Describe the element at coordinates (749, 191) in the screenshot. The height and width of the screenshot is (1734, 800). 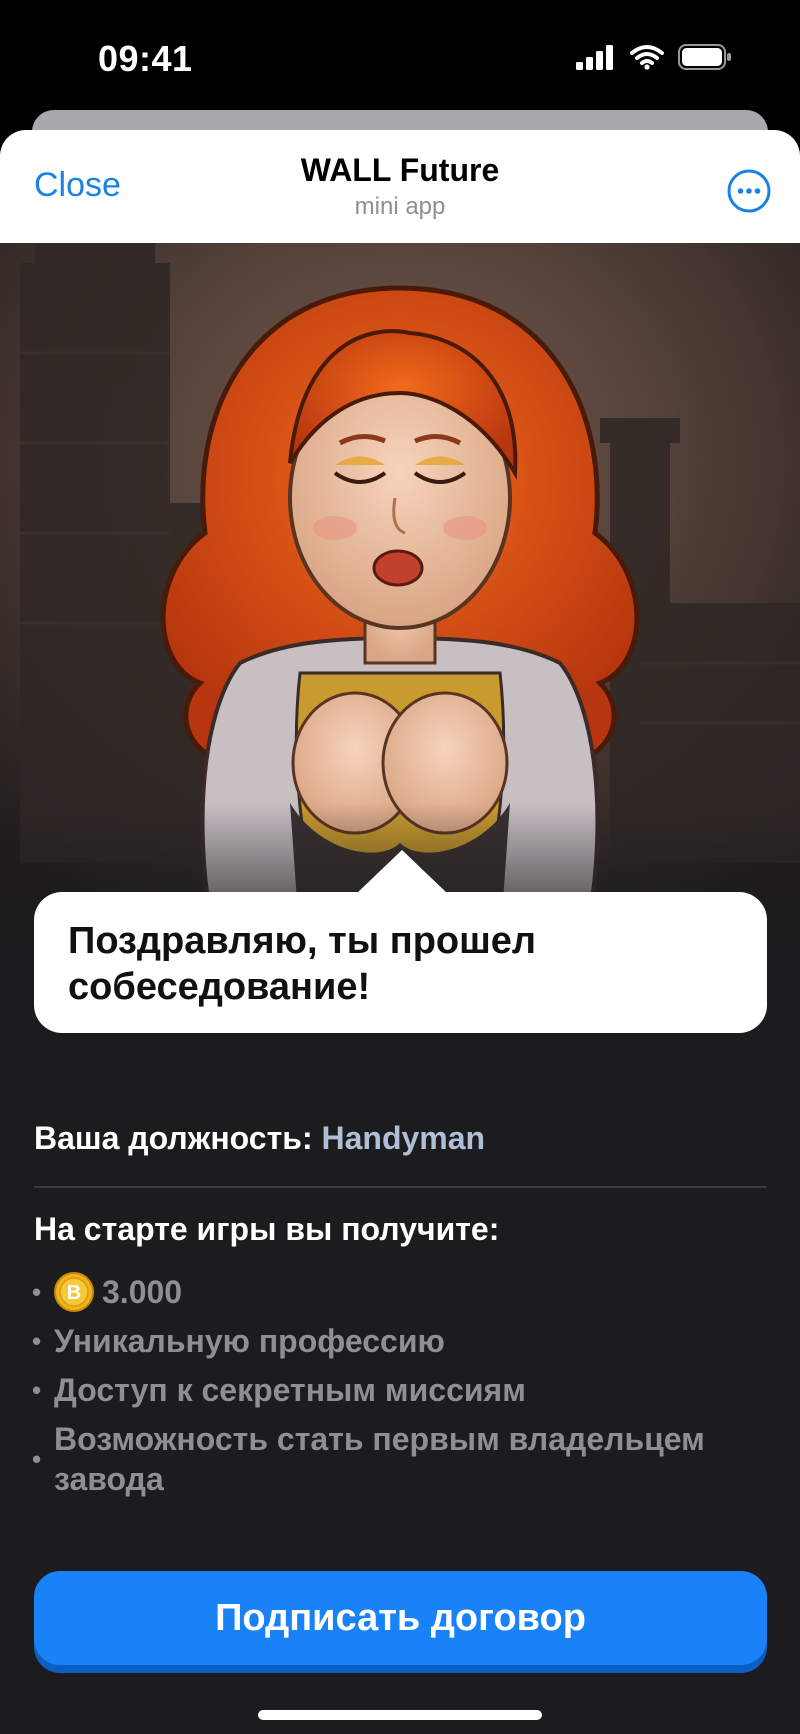
I see `more-icon` at that location.